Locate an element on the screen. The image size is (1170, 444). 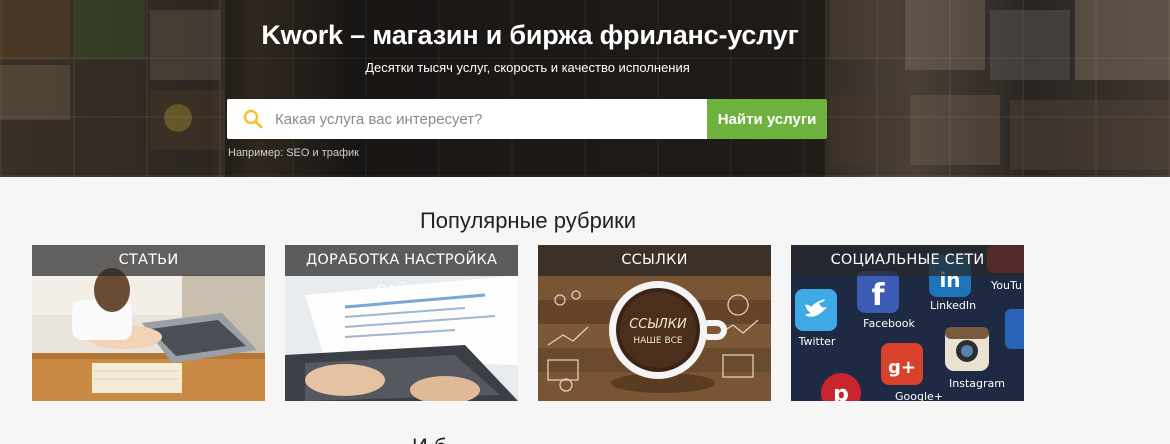
category-label: ДОРАБОТКА НАСТРОЙКА САЙТА is located at coordinates (401, 272).